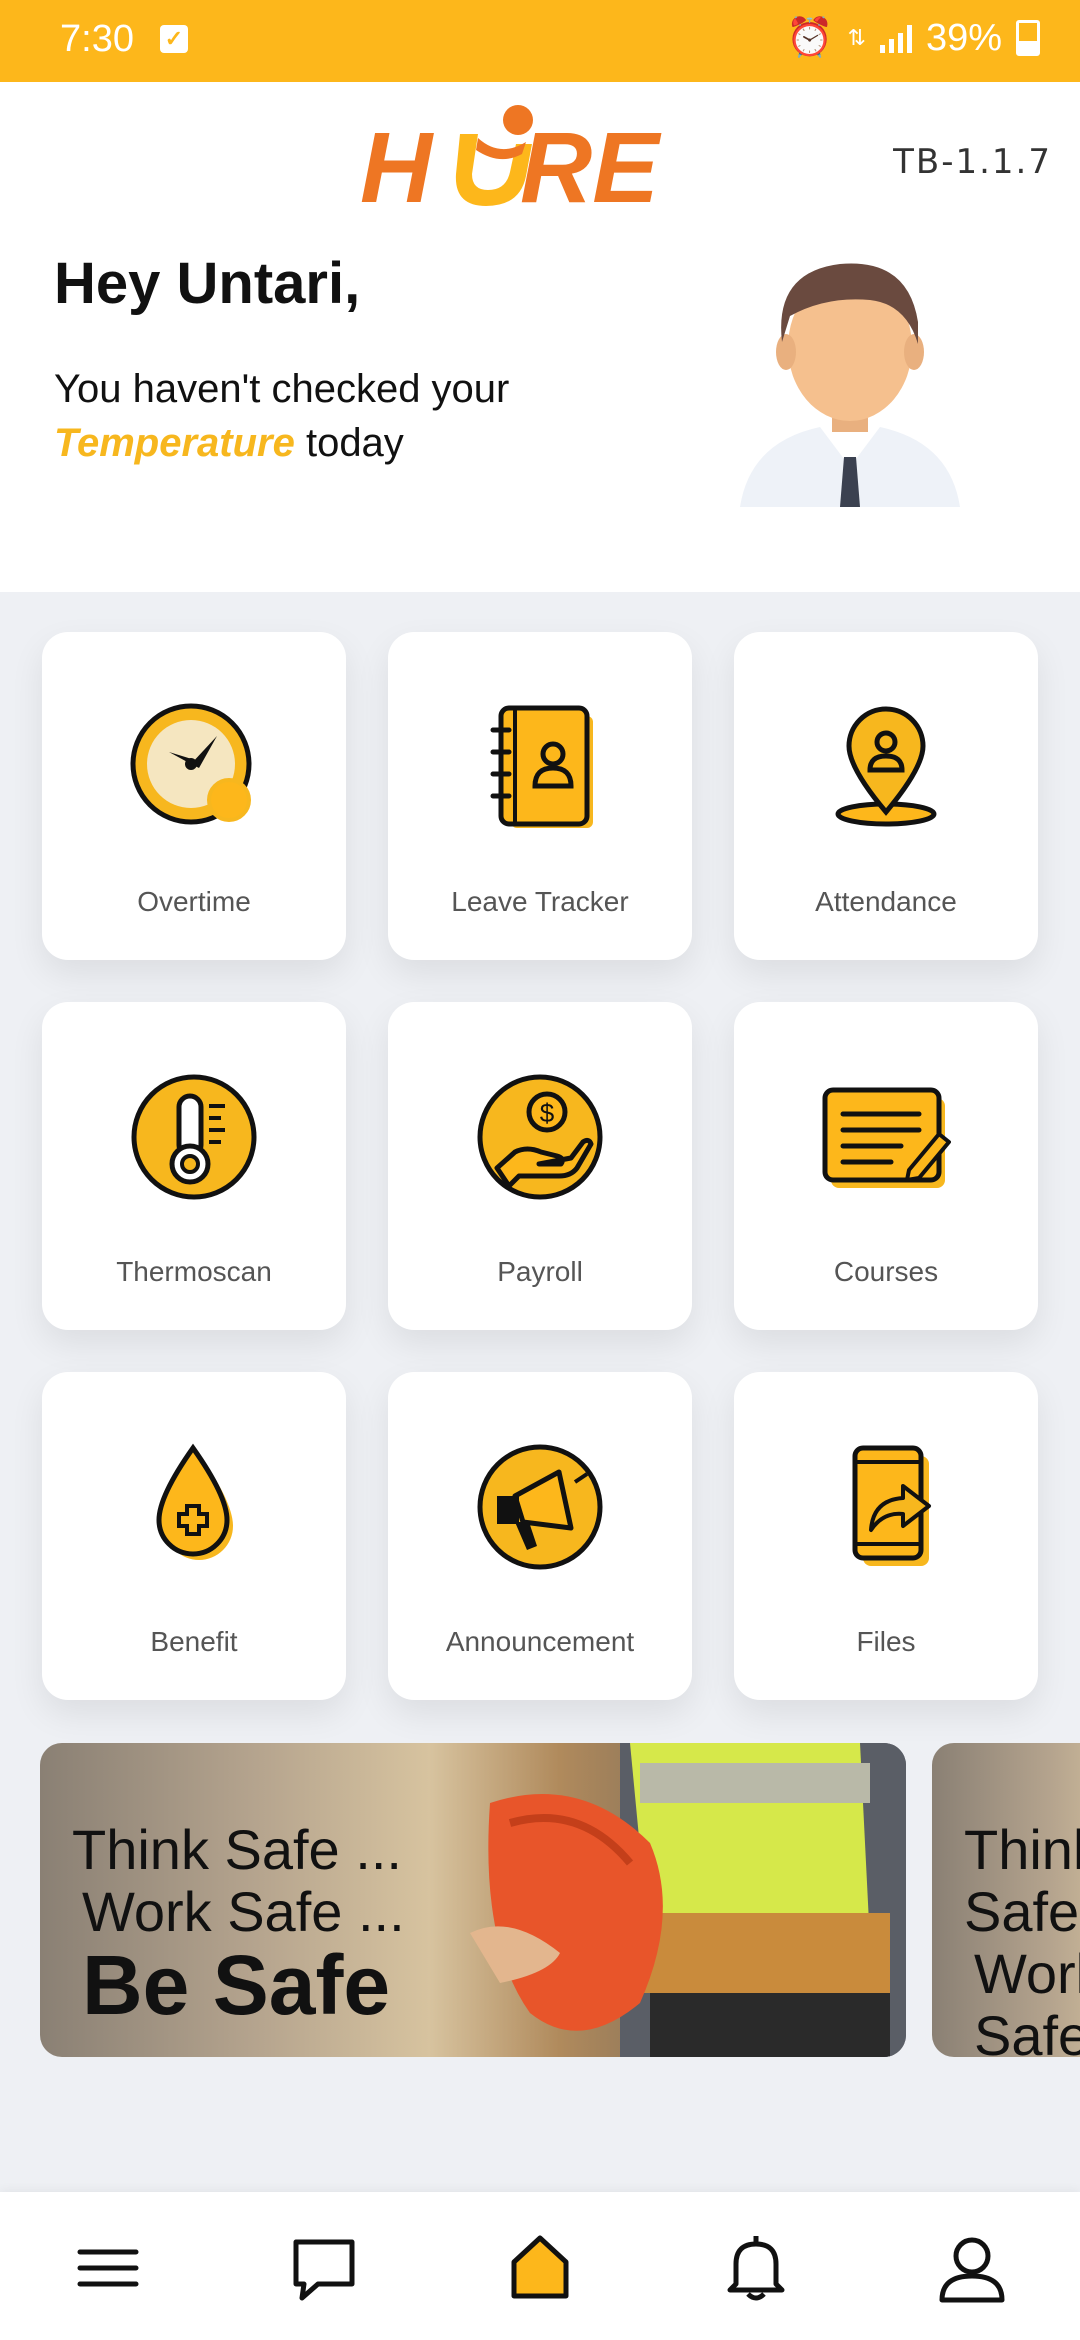 Image resolution: width=1080 pixels, height=2340 pixels. What do you see at coordinates (1028, 38) in the screenshot?
I see `battery-icon` at bounding box center [1028, 38].